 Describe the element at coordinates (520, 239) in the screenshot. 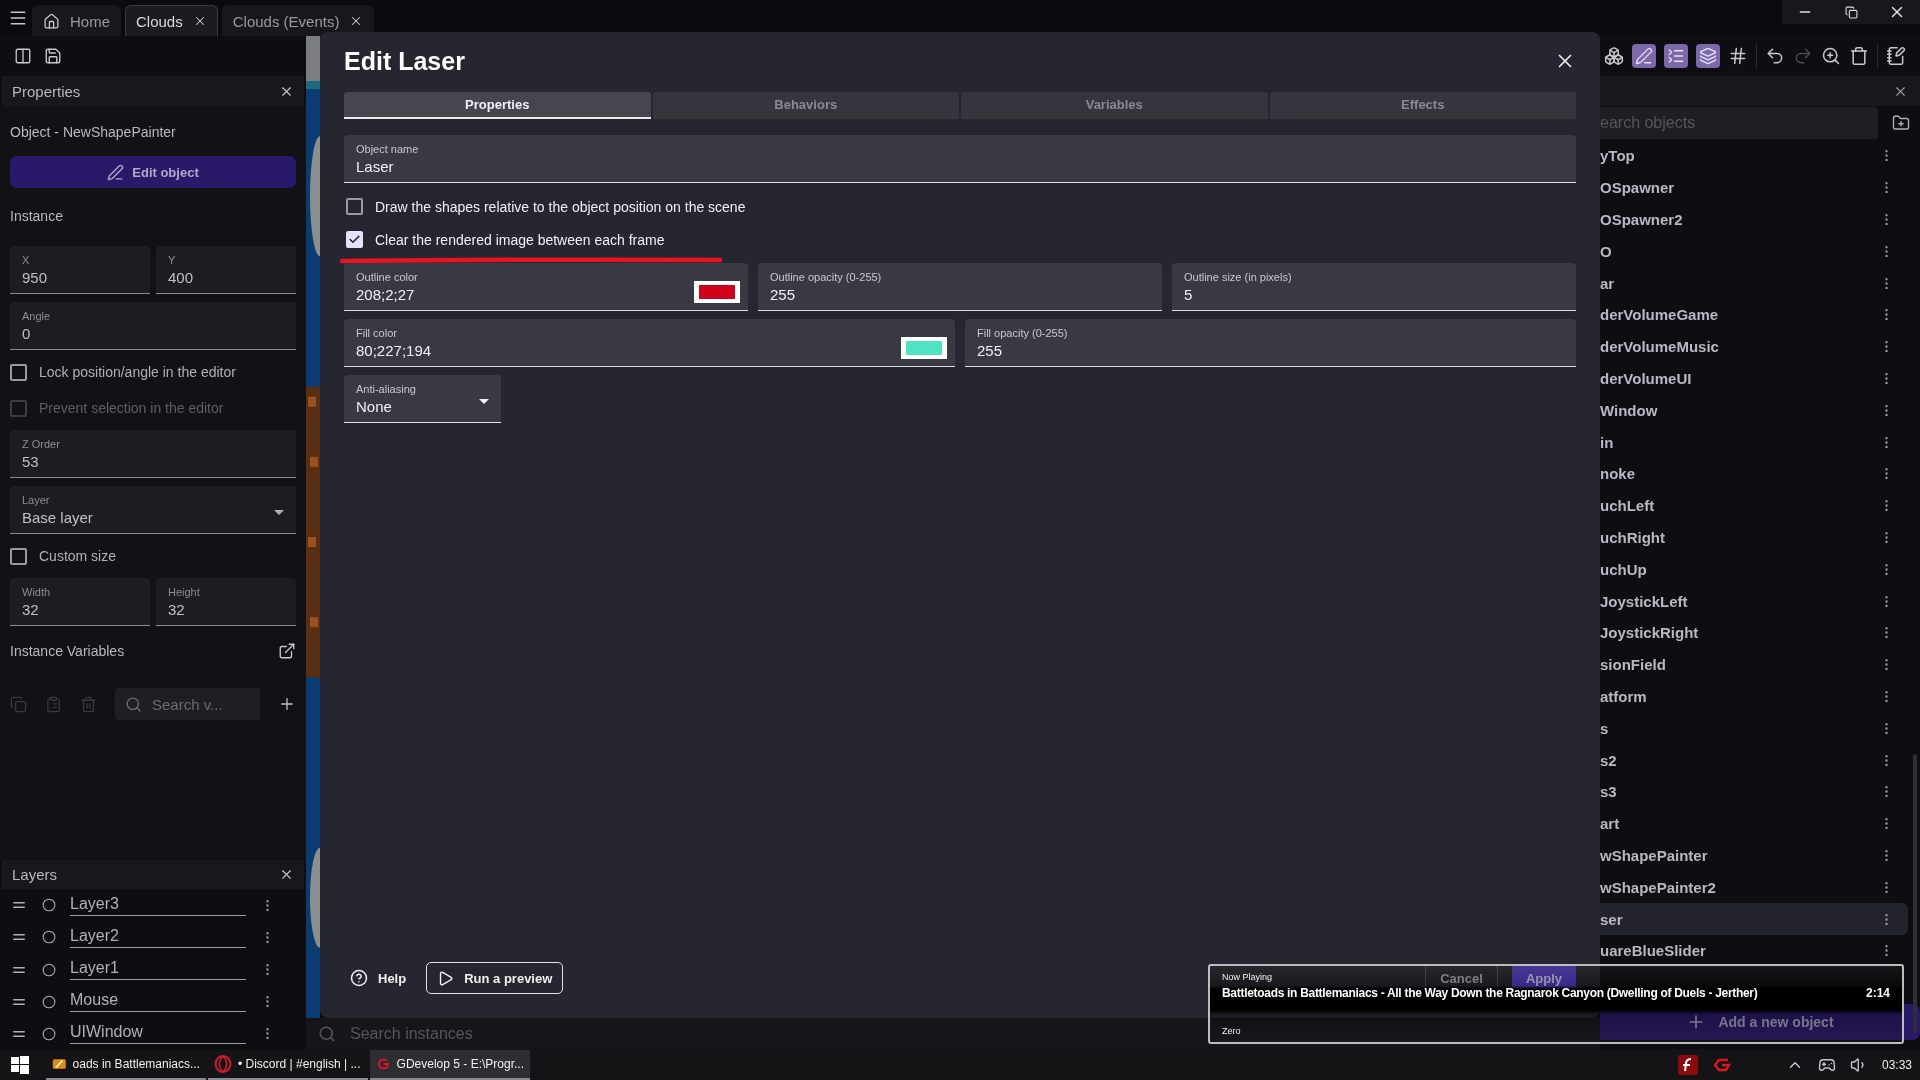

I see `checkbox-label: Clear the rendered image between each frame` at that location.